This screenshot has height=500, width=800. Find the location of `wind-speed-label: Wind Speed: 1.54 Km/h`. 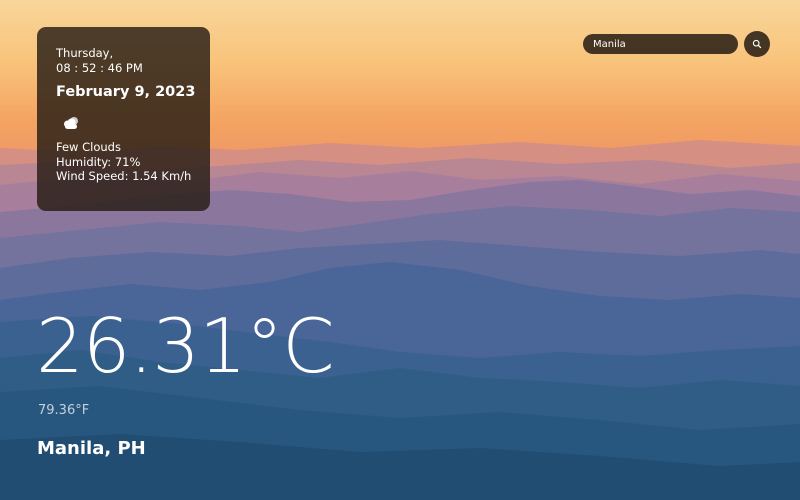

wind-speed-label: Wind Speed: 1.54 Km/h is located at coordinates (124, 176).